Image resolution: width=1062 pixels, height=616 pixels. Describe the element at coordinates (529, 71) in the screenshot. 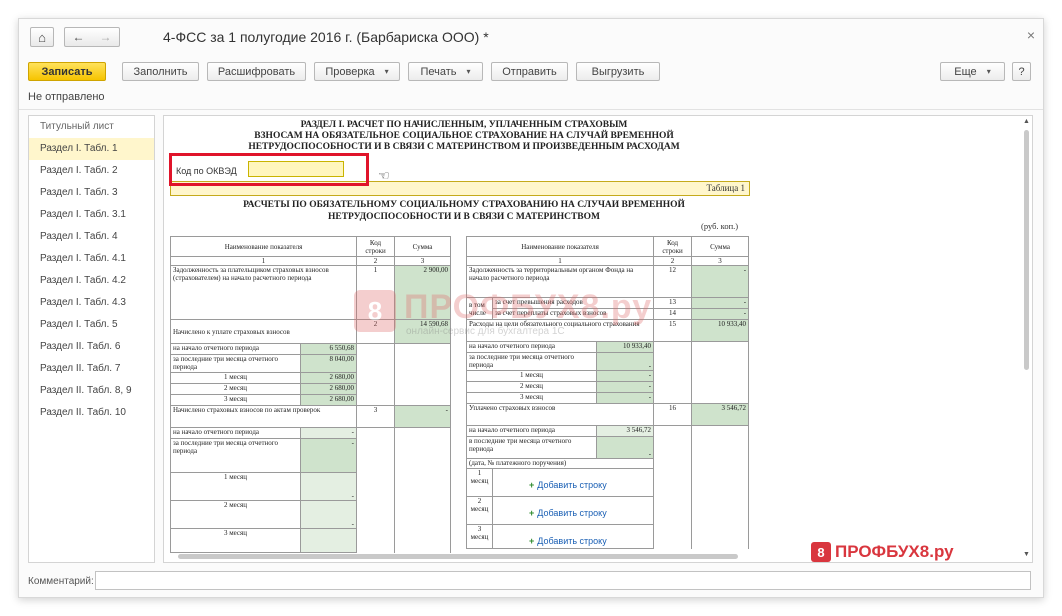

I see `send-button: Отправить` at that location.